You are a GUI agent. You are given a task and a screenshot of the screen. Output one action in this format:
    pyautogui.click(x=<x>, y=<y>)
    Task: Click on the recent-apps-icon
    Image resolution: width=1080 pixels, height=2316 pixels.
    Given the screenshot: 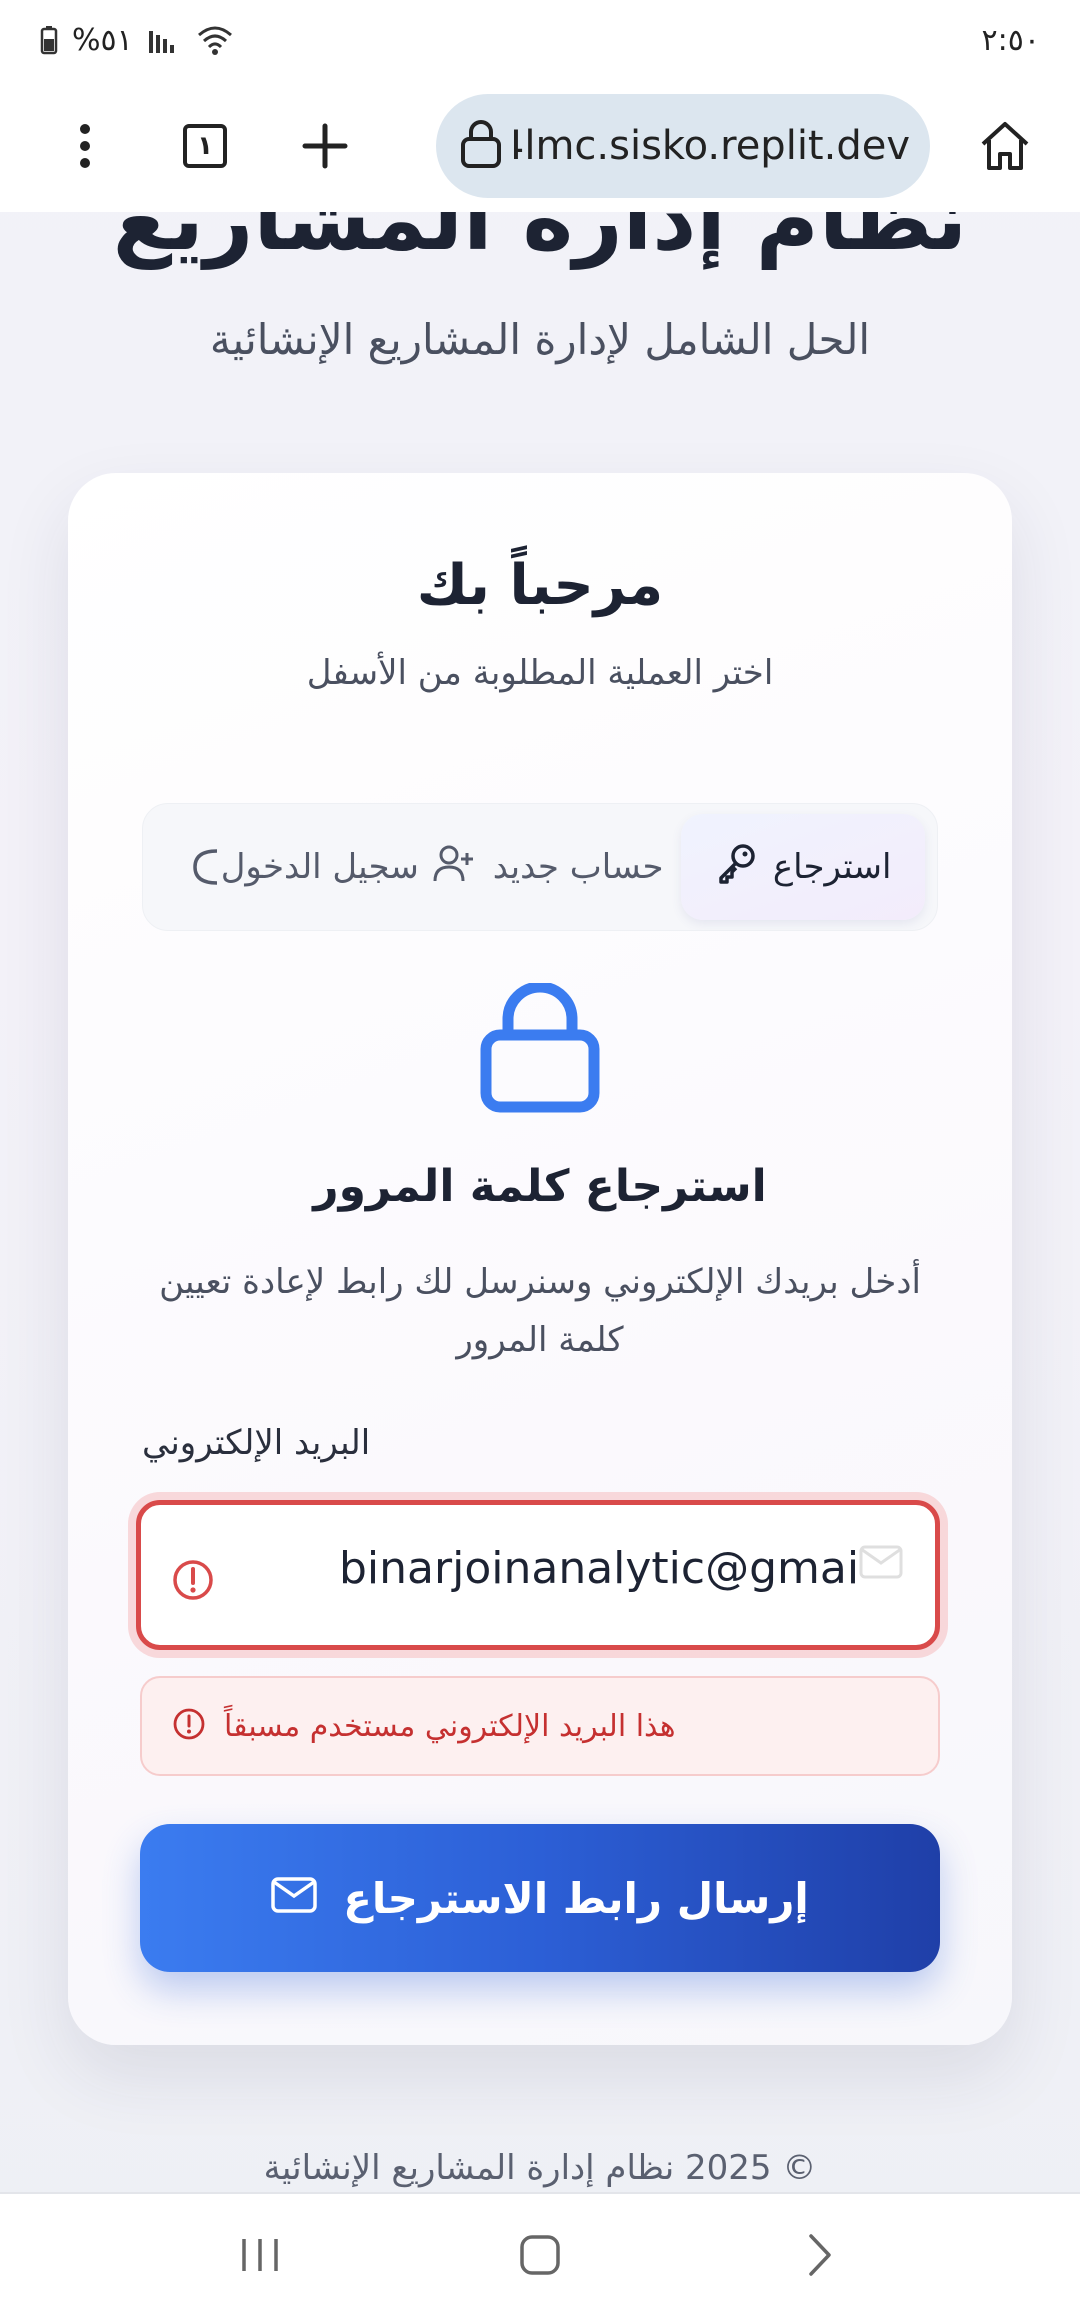 What is the action you would take?
    pyautogui.click(x=260, y=2255)
    